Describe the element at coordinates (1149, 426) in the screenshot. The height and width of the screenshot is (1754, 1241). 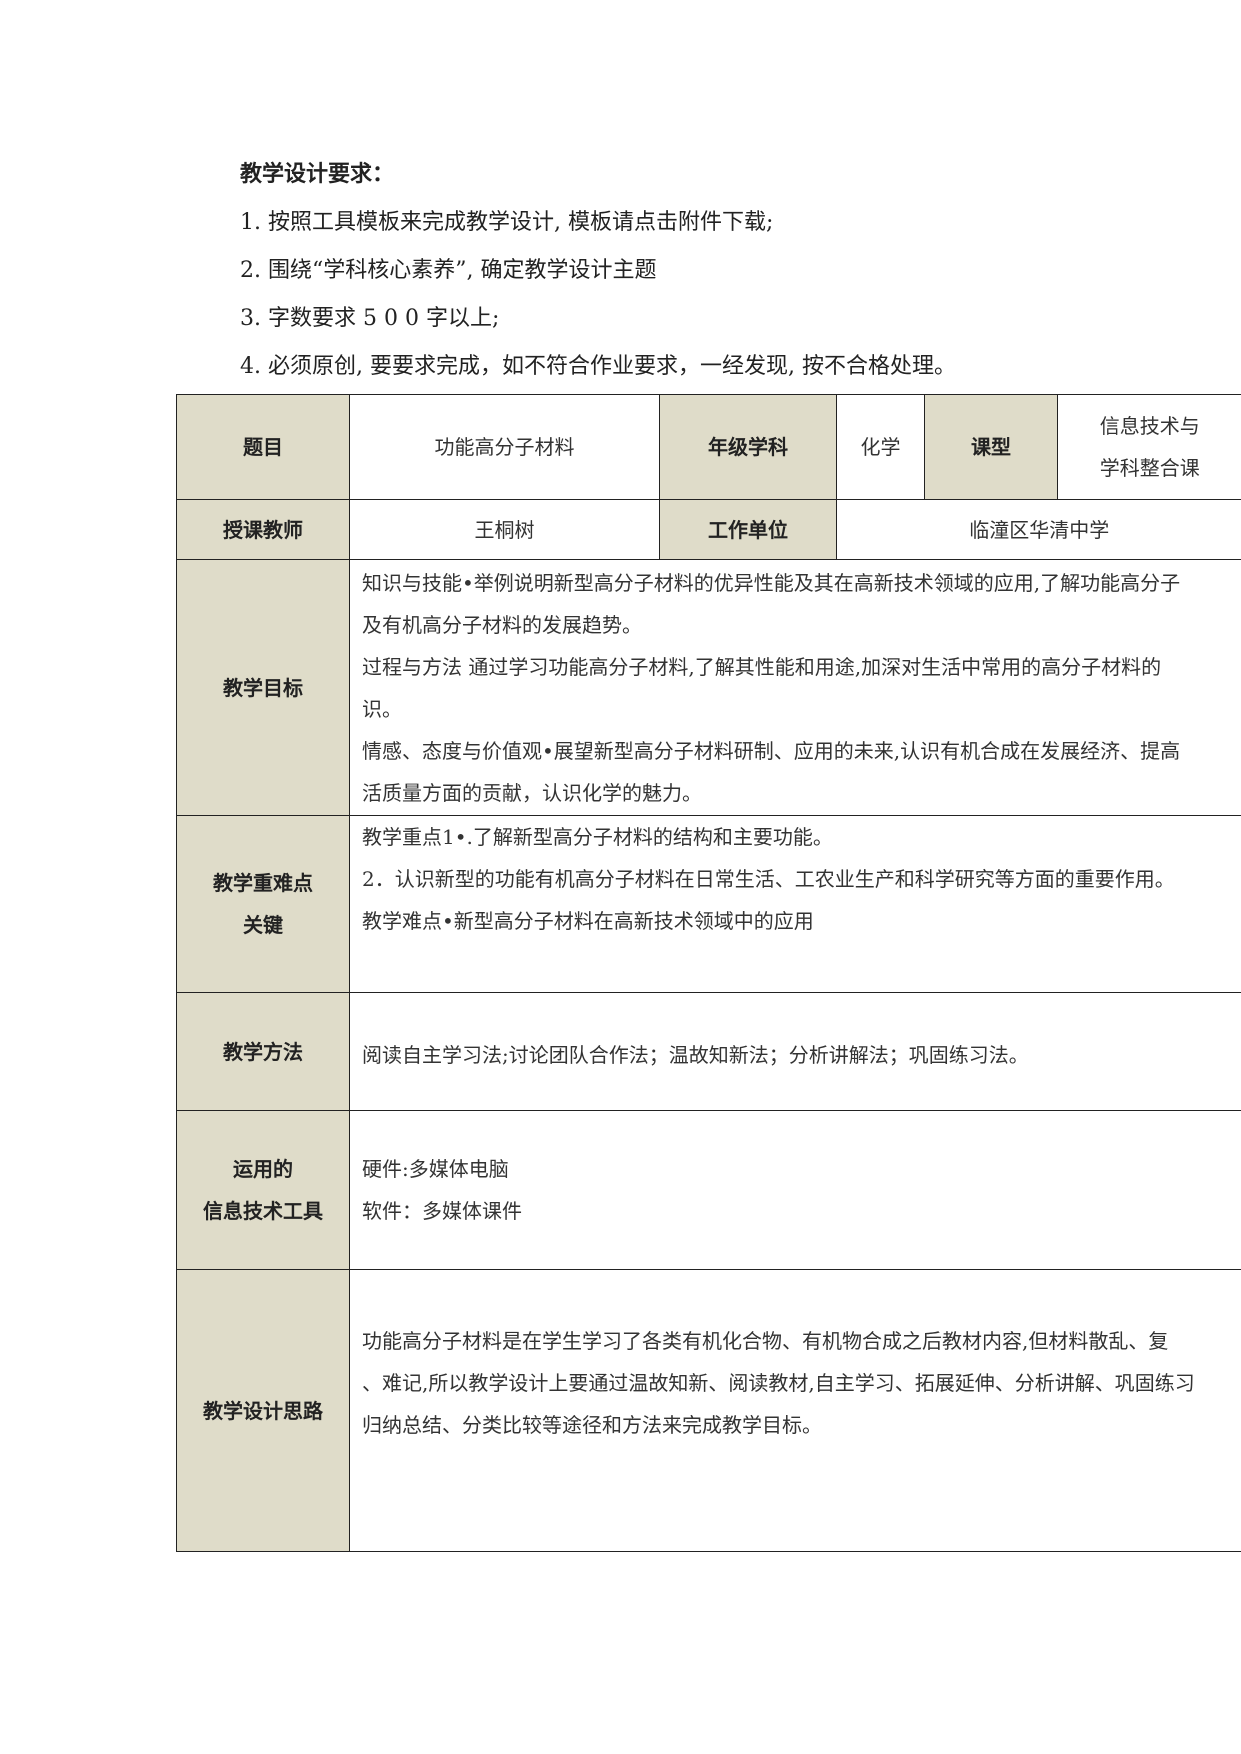
I see `lesson-type-value-line-1: 信息技术与` at that location.